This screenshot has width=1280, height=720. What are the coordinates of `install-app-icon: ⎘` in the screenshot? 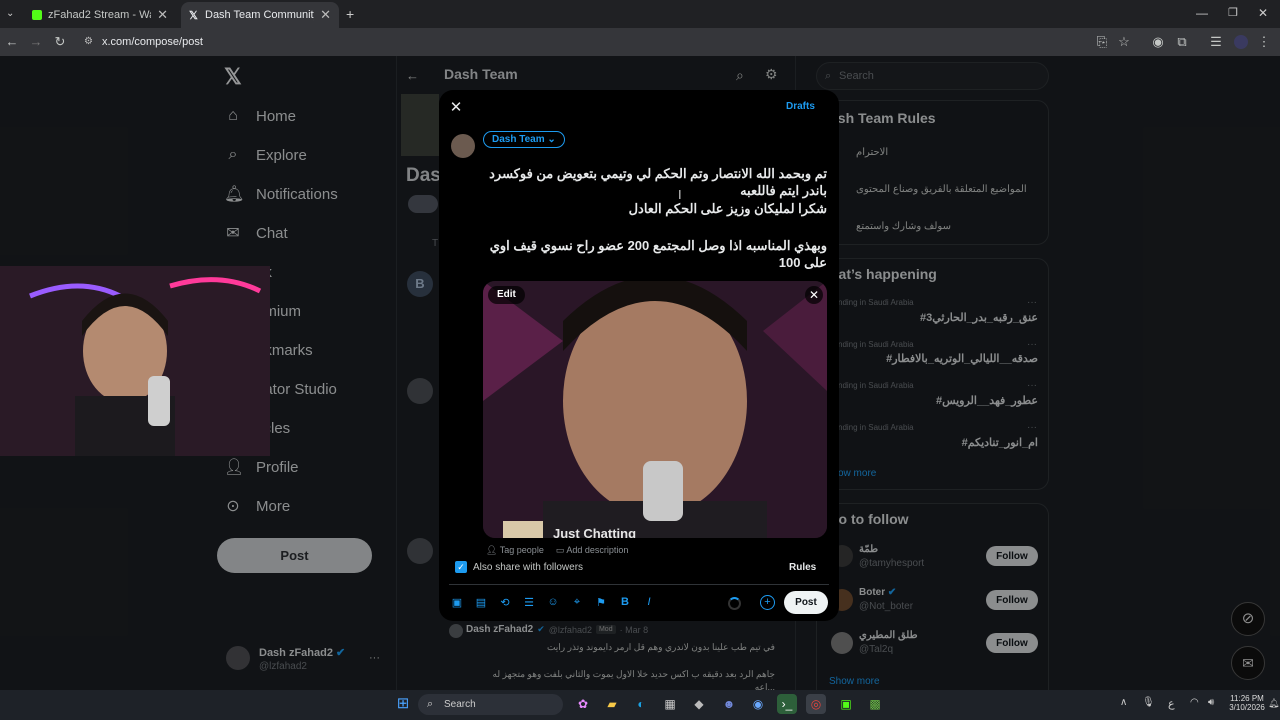 It's located at (1102, 42).